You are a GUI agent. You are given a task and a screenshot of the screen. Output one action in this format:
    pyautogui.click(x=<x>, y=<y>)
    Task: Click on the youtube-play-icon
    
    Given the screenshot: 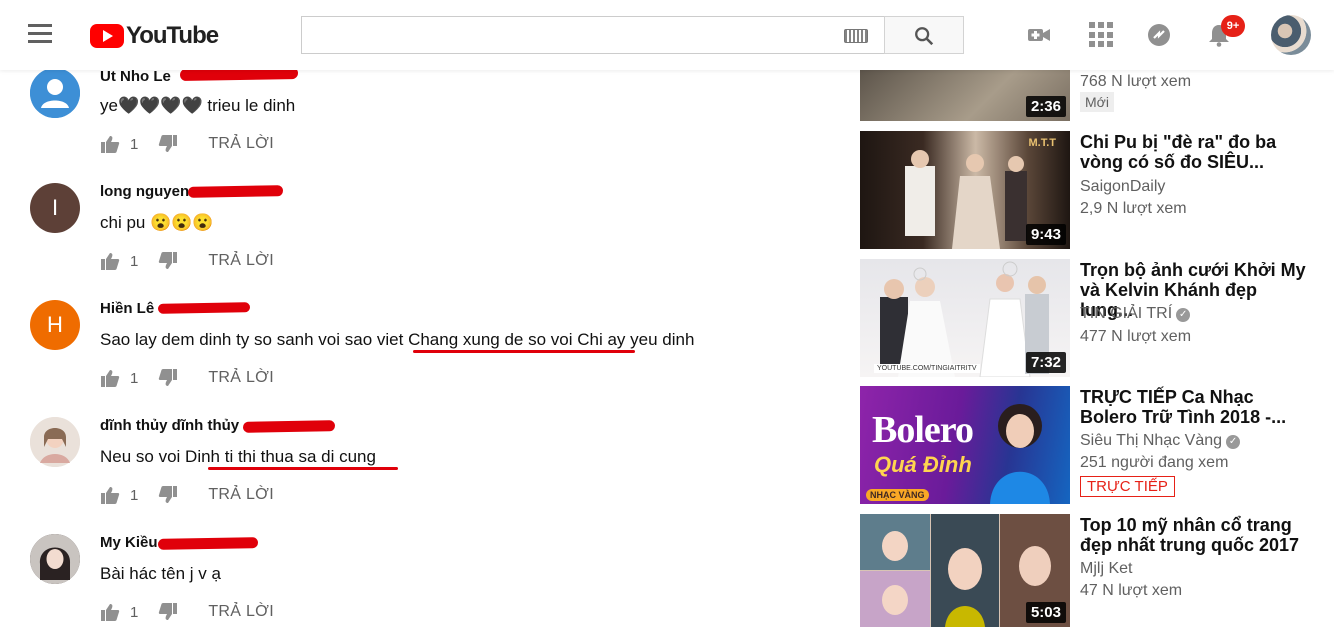 What is the action you would take?
    pyautogui.click(x=107, y=36)
    